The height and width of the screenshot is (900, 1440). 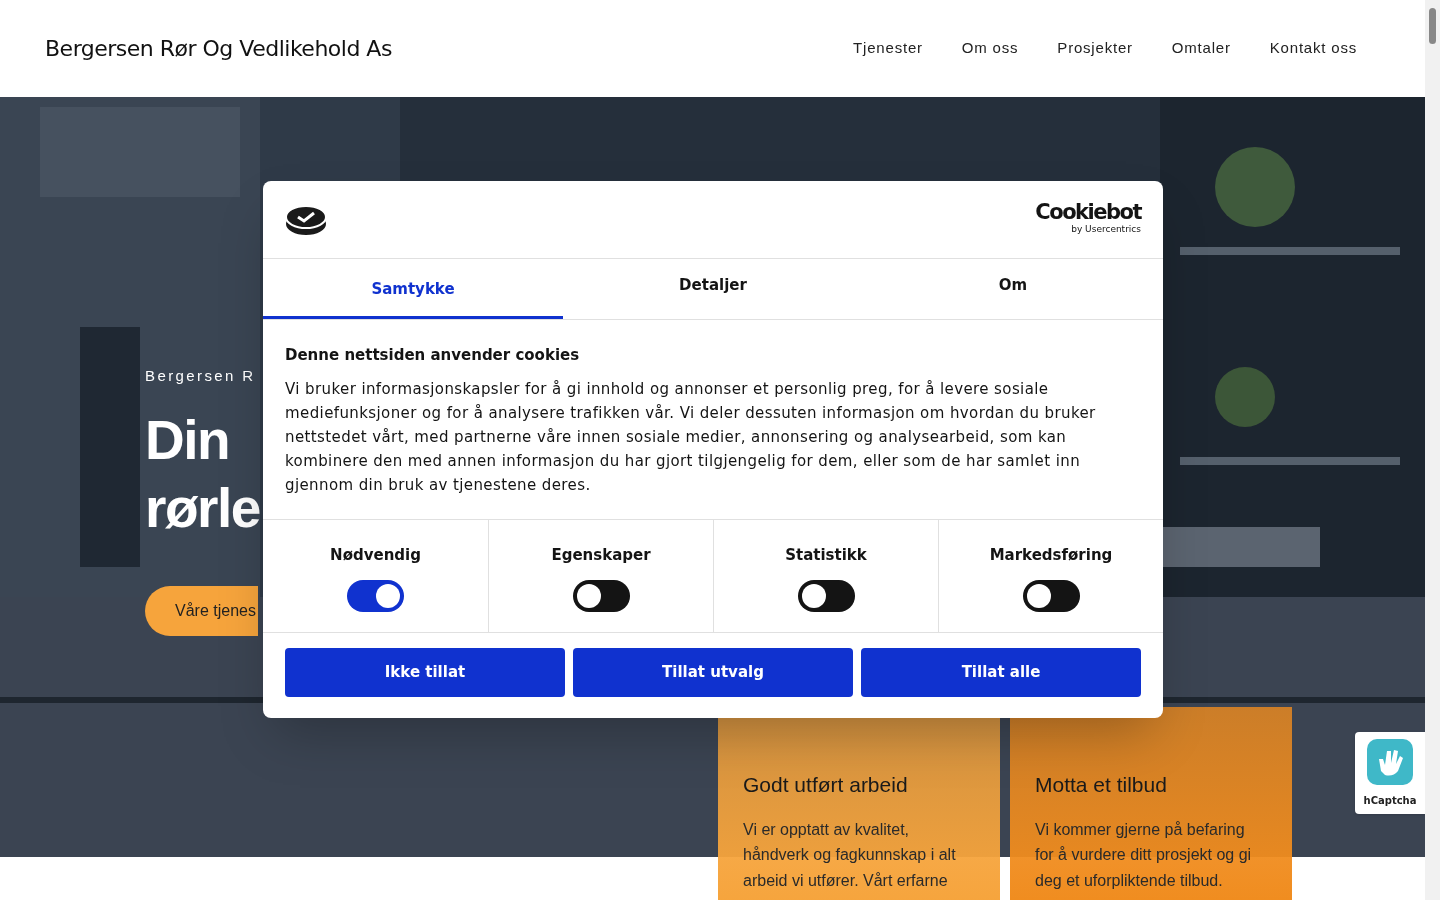 I want to click on category-label: Nødvendig, so click(x=375, y=555).